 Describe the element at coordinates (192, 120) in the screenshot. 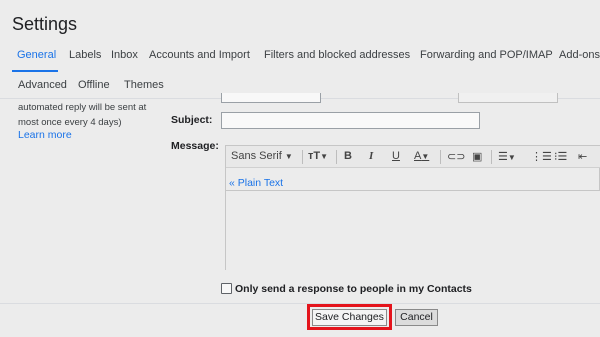

I see `subject-label: Subject:` at that location.